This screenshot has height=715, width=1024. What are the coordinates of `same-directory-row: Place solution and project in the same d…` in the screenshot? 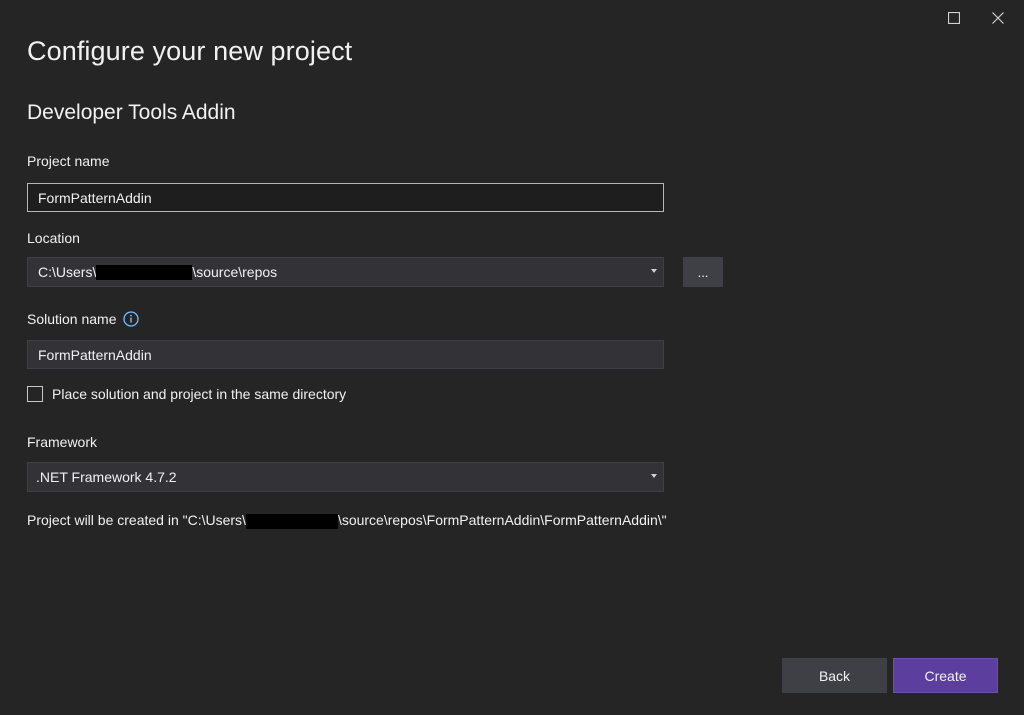 It's located at (186, 394).